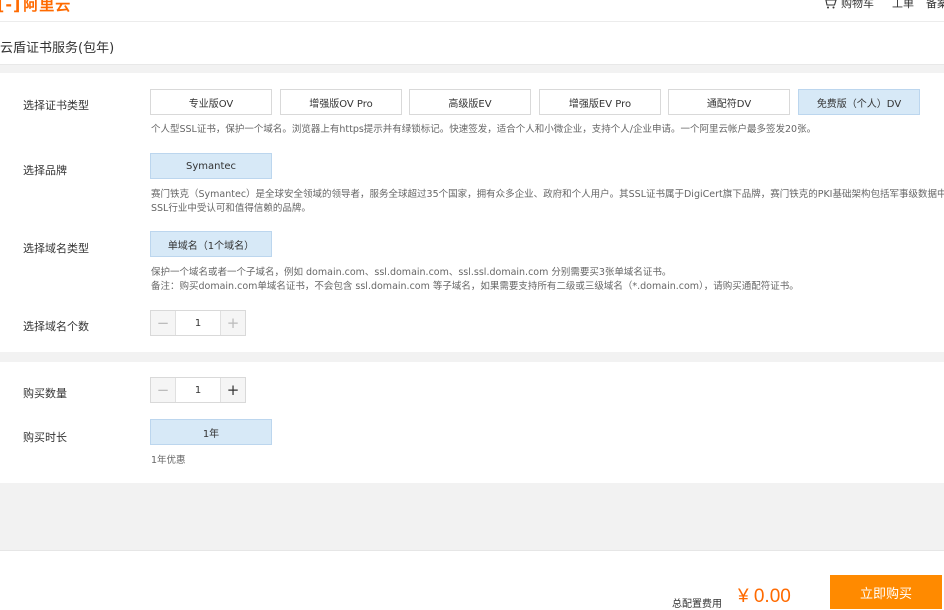 This screenshot has height=610, width=944. Describe the element at coordinates (231, 208) in the screenshot. I see `brand-description-line2: SSL行业中受认可和值得信赖的品牌。` at that location.